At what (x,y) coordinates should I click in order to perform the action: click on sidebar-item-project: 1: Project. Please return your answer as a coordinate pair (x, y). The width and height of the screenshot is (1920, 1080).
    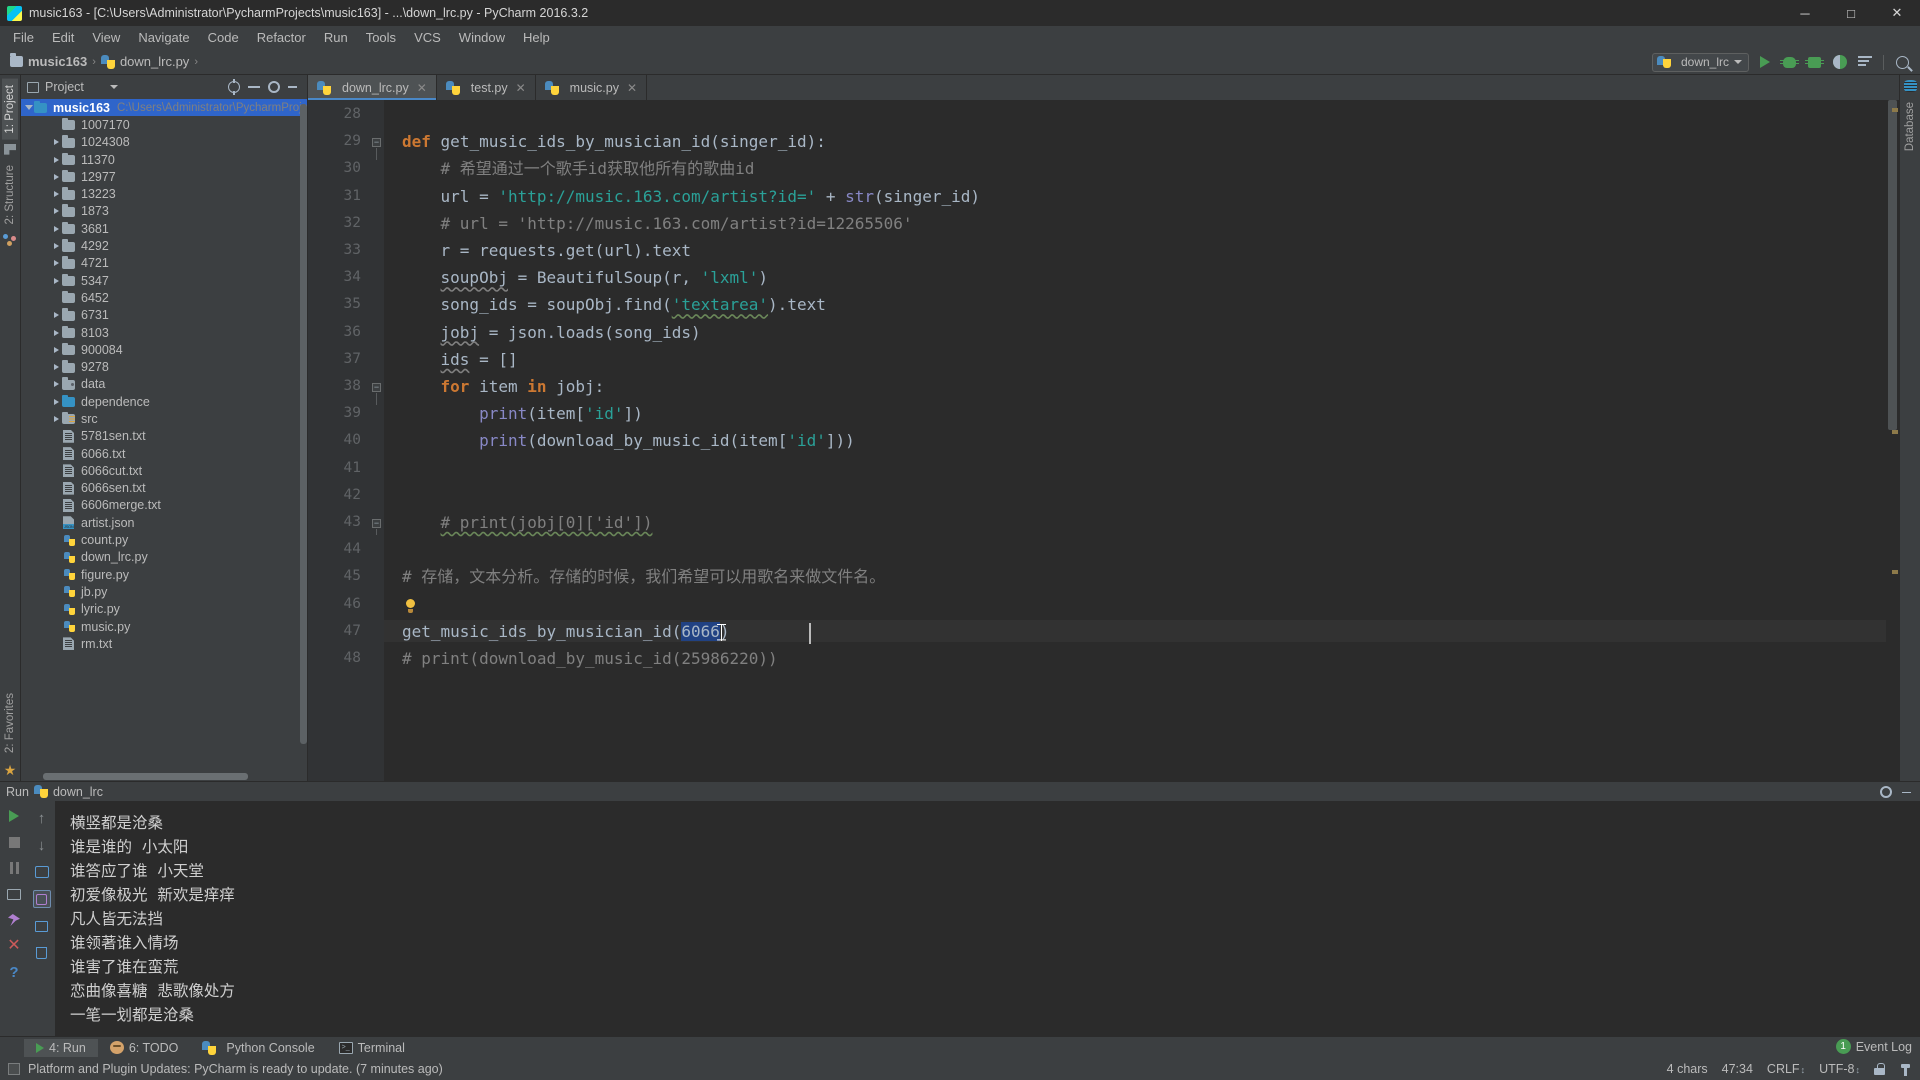
    Looking at the image, I should click on (10, 109).